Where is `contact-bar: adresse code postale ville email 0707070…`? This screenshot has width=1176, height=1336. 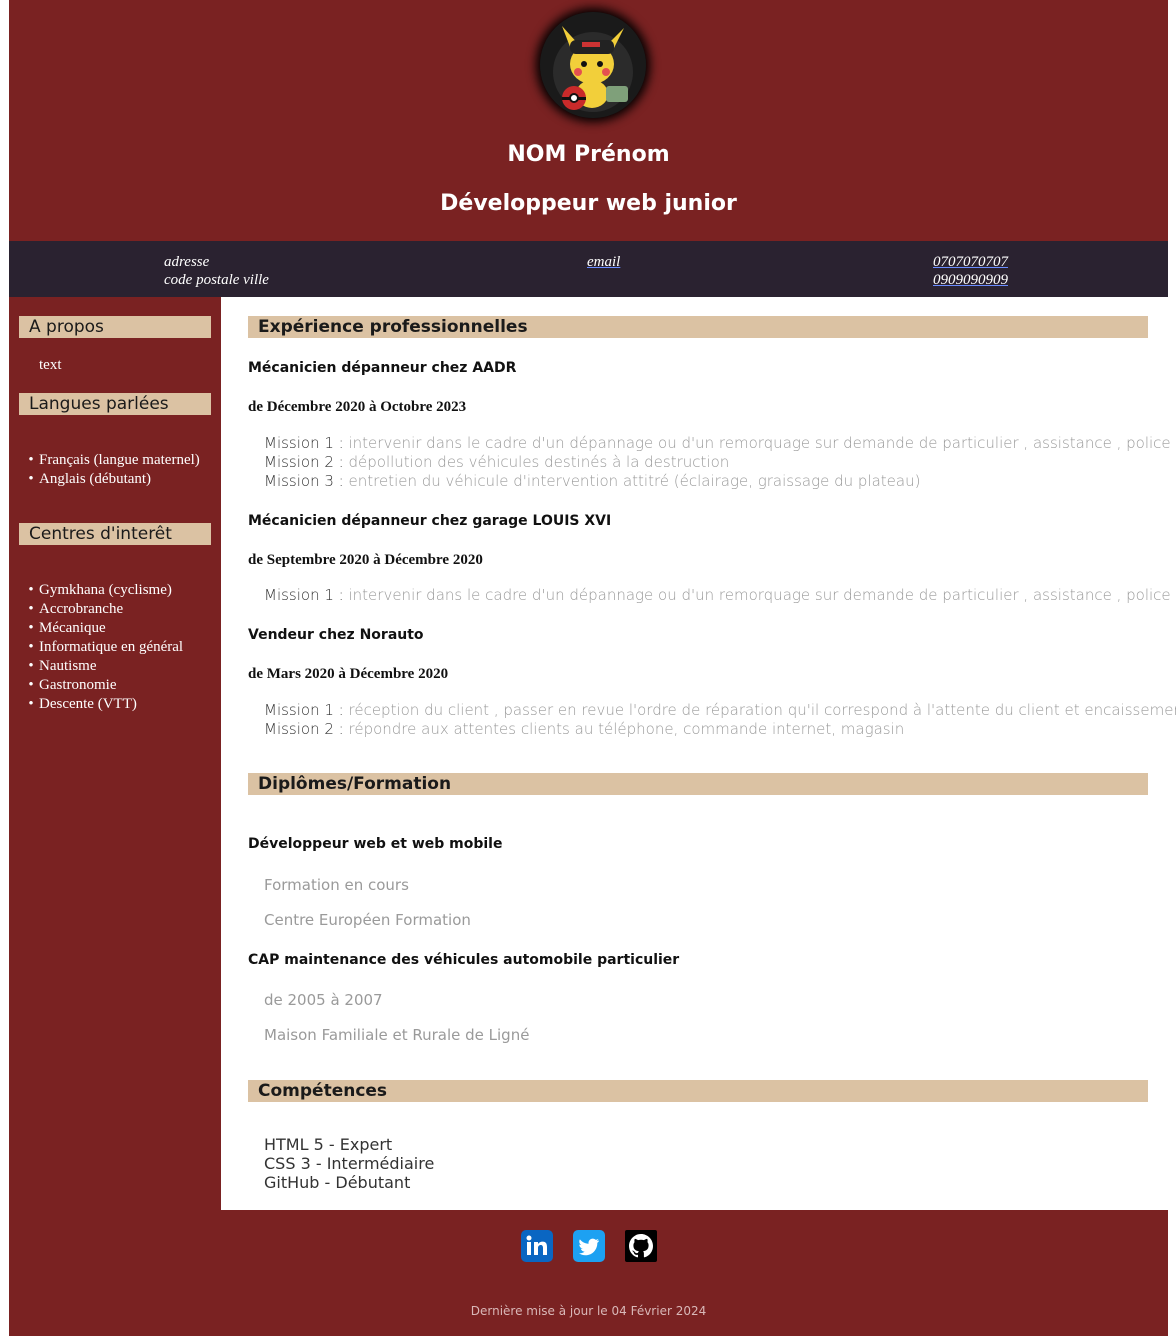 contact-bar: adresse code postale ville email 0707070… is located at coordinates (588, 269).